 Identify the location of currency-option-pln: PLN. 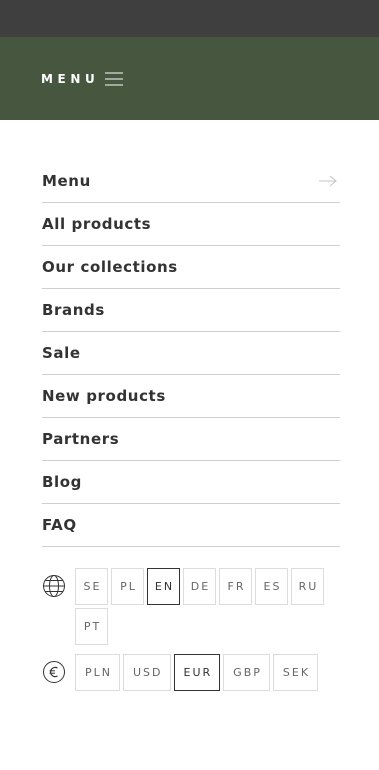
(97, 672).